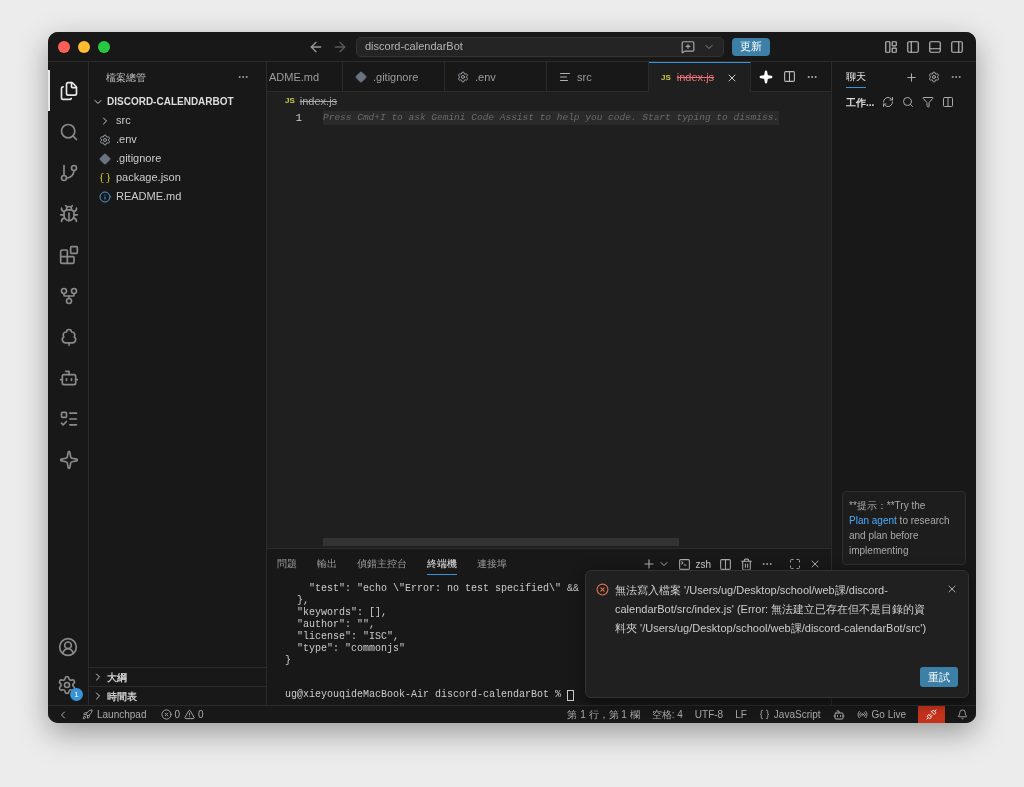 The image size is (1024, 787). I want to click on tab-label: .env, so click(485, 77).